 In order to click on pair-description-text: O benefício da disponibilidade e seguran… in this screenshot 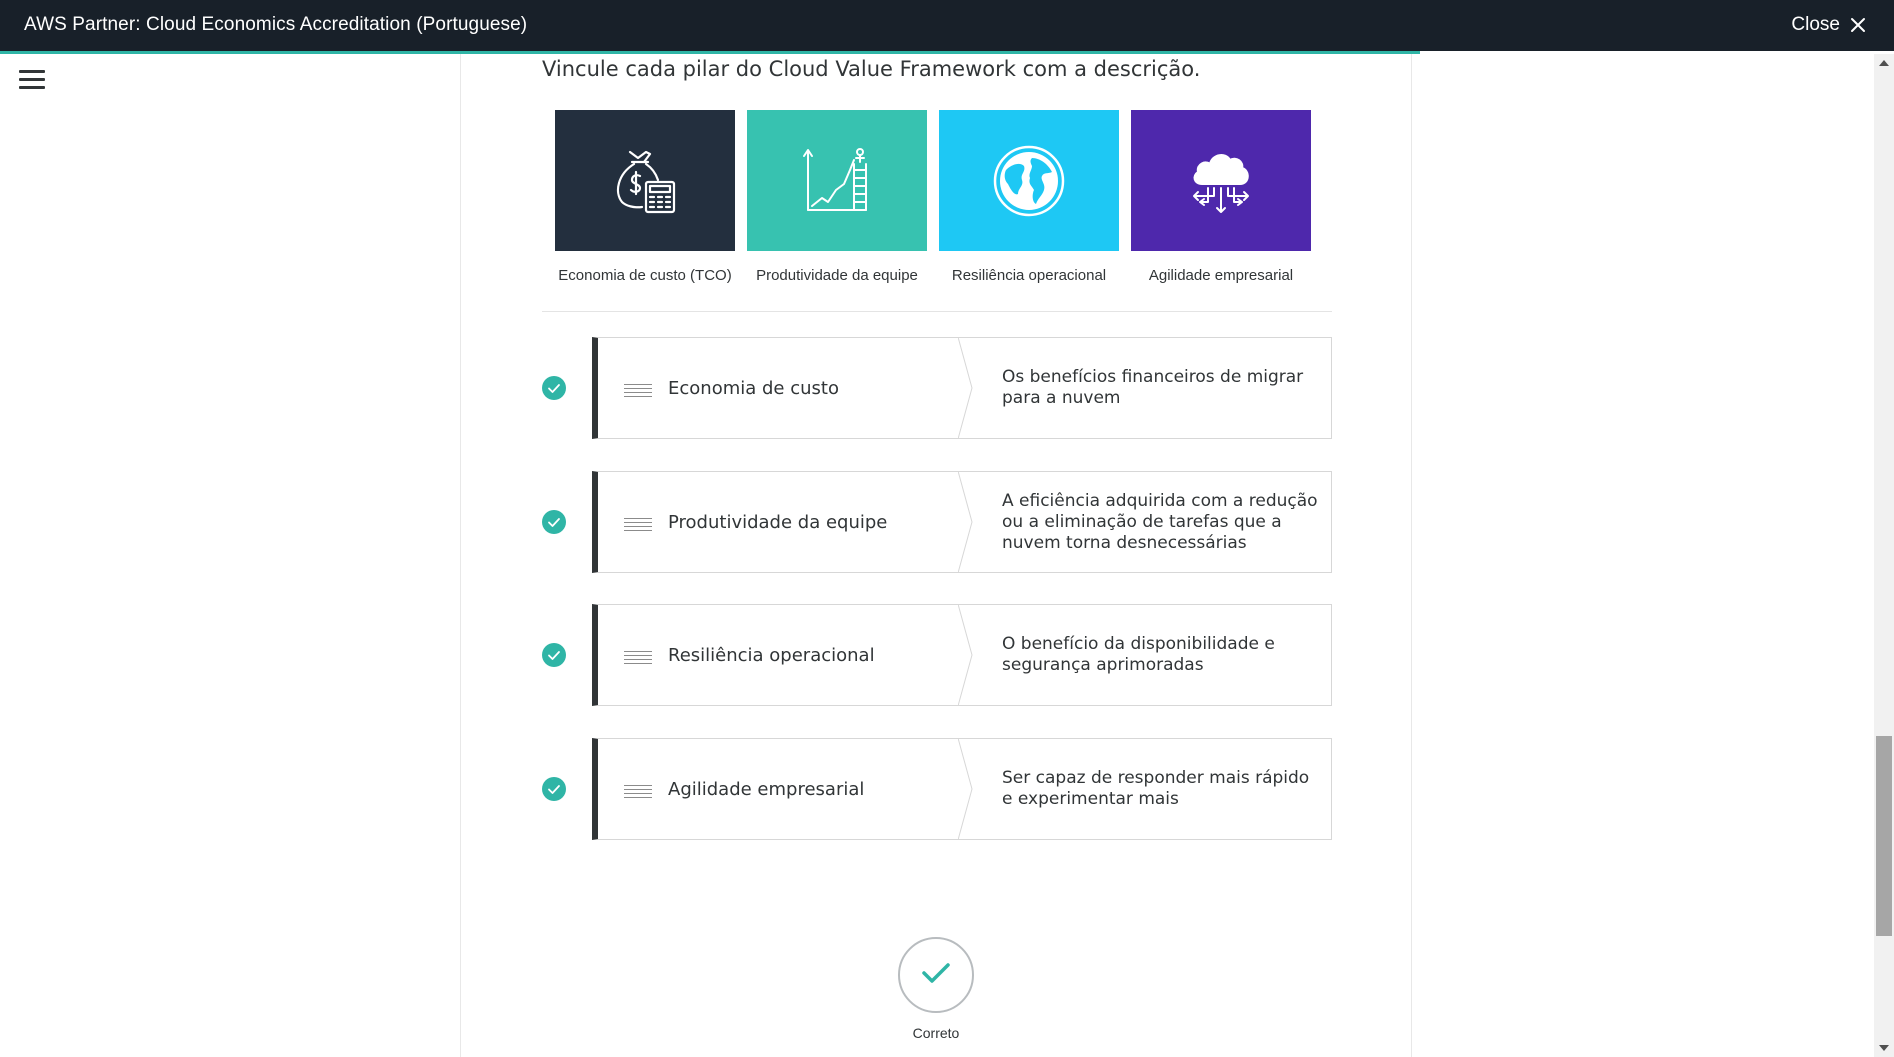, I will do `click(1138, 654)`.